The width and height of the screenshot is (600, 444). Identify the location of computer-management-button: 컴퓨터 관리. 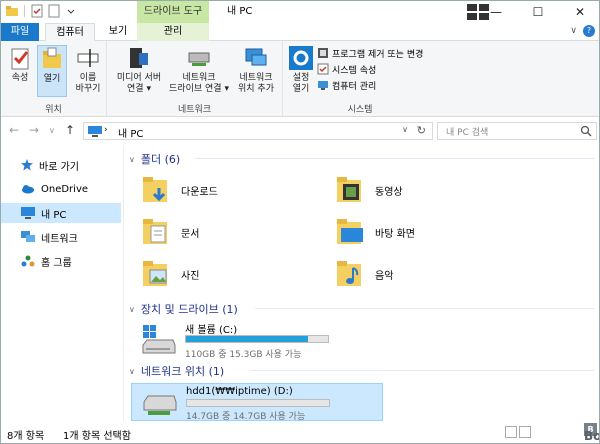
(370, 85).